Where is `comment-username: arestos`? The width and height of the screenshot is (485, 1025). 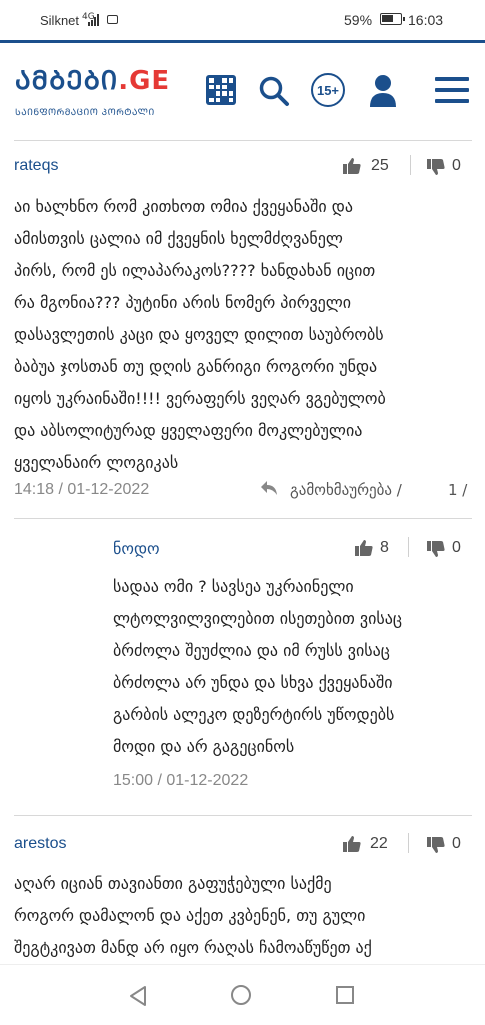 comment-username: arestos is located at coordinates (40, 844).